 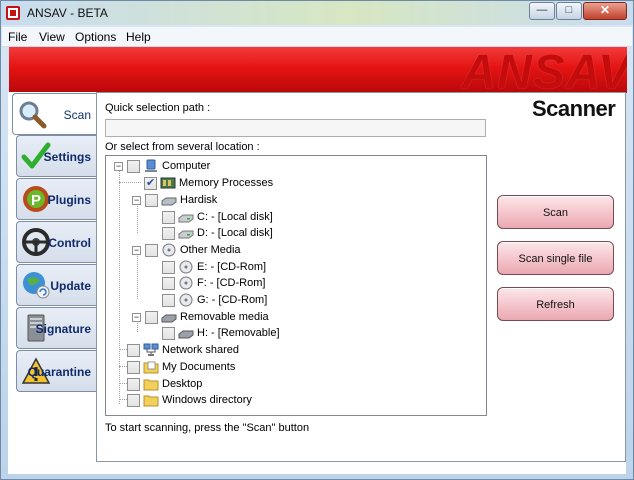 I want to click on tree-item-windows-directory: Windows directory, so click(x=189, y=400).